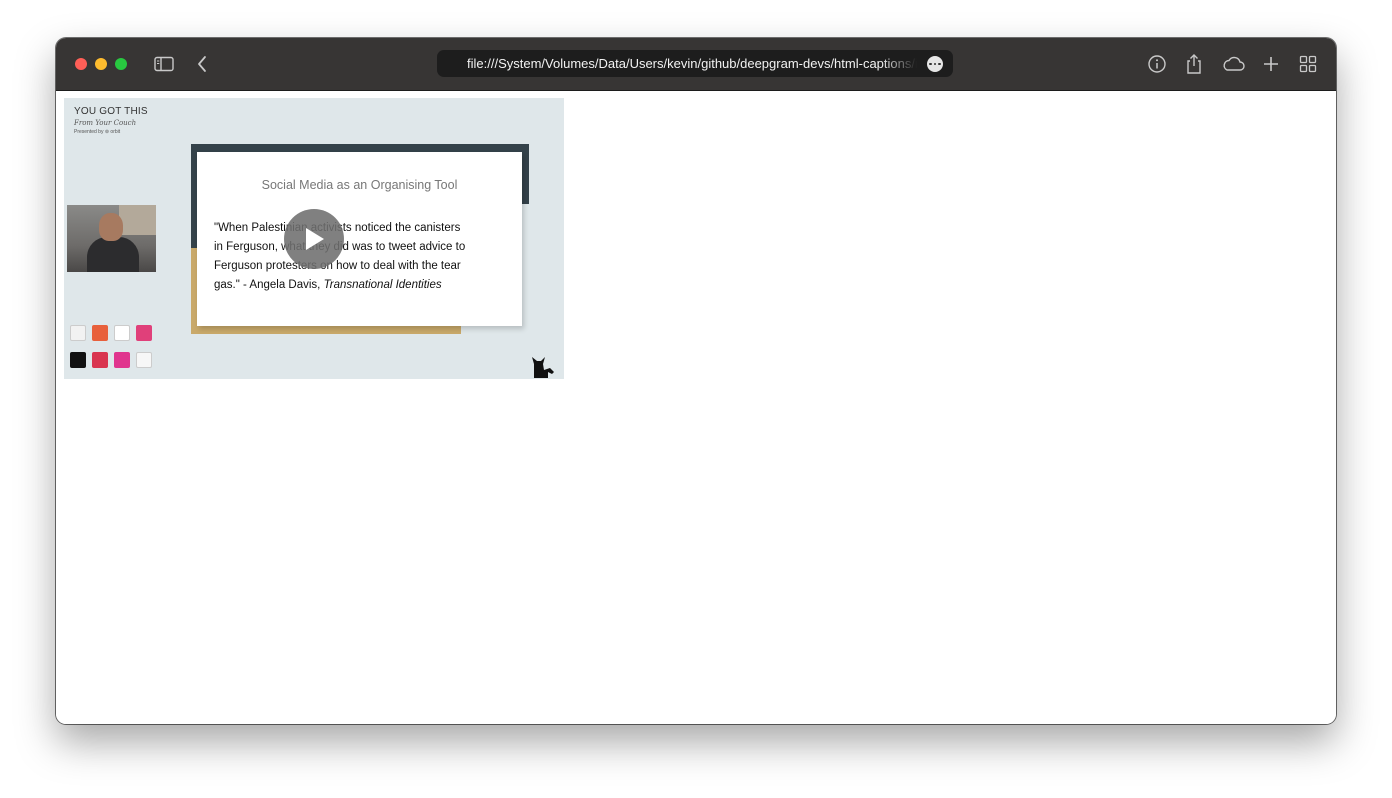 Image resolution: width=1392 pixels, height=798 pixels. I want to click on quote-attribution: gas." - Angela Davis,, so click(269, 285).